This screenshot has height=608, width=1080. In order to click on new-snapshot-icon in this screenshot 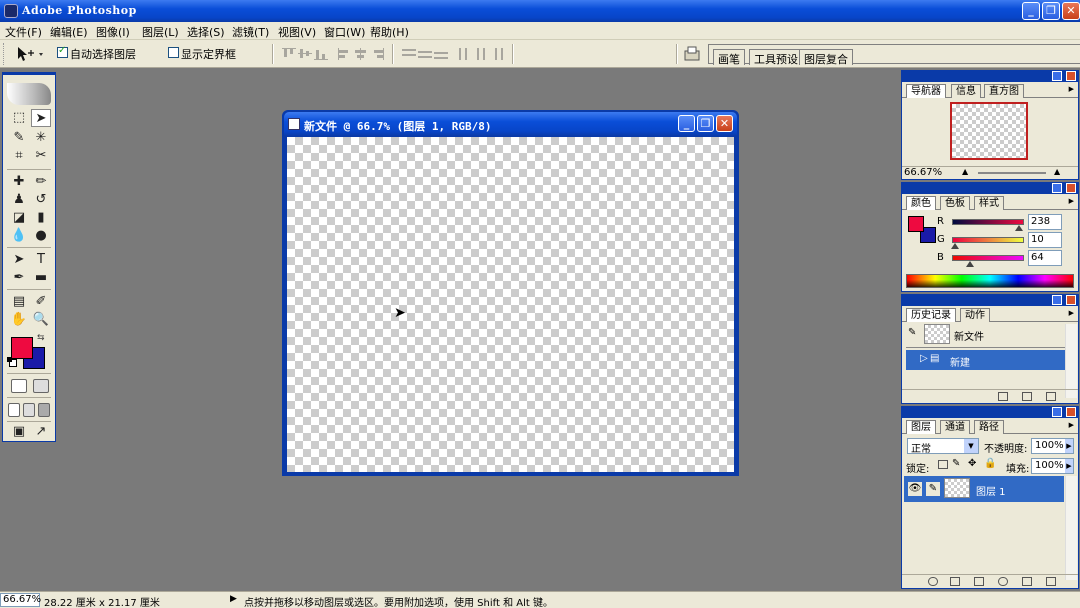, I will do `click(1027, 396)`.